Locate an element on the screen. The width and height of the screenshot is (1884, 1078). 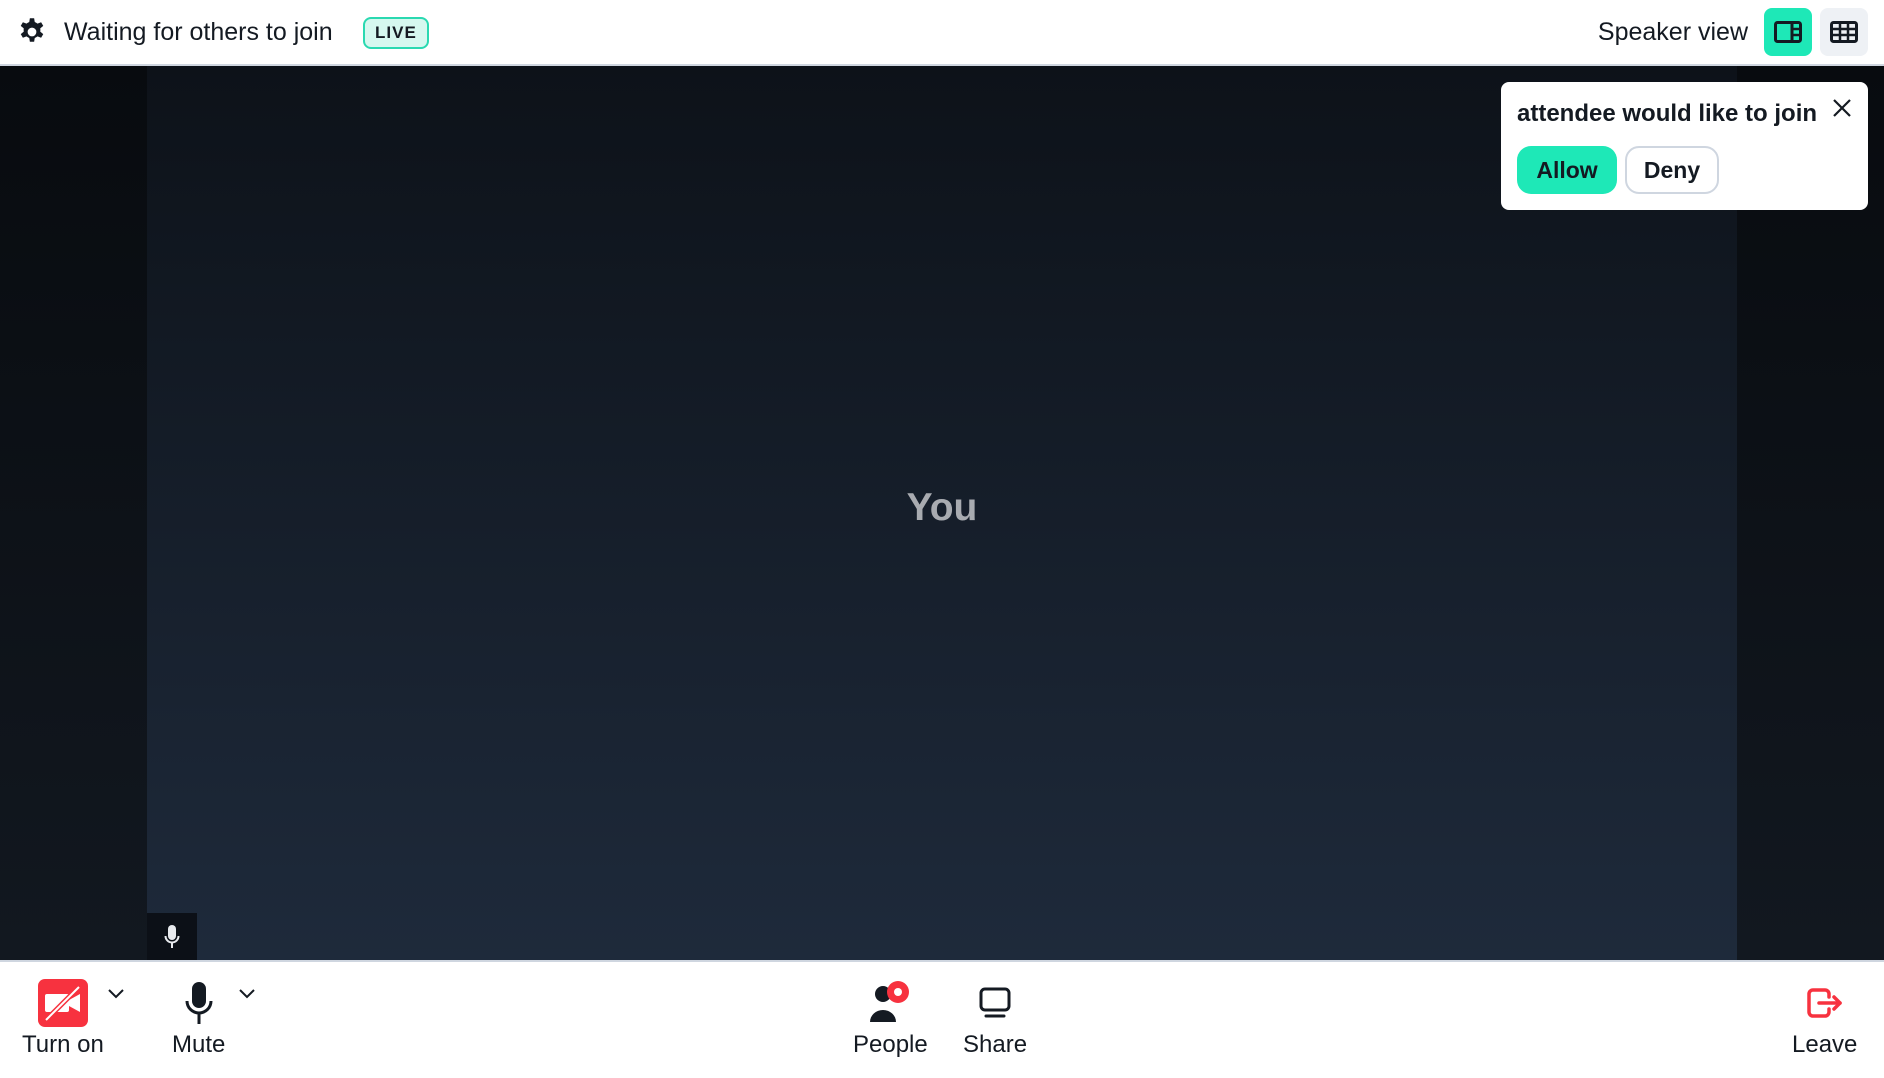
leave-label: Leave is located at coordinates (1825, 1044).